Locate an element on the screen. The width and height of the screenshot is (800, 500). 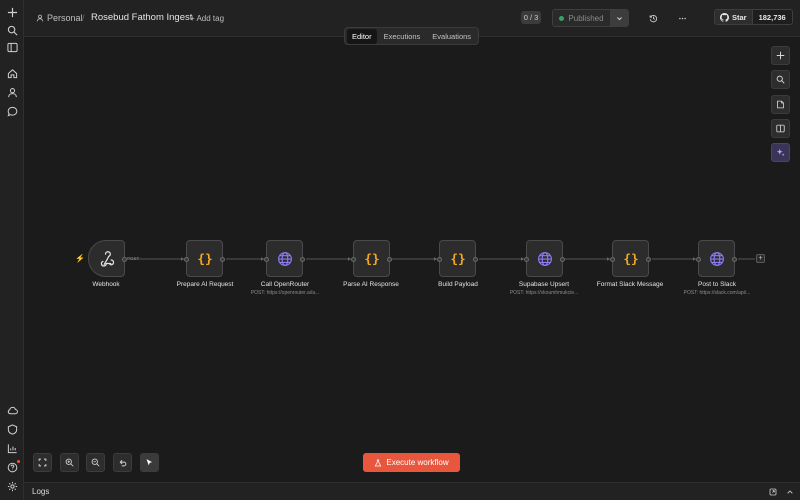
logs-popout-button is located at coordinates (772, 491).